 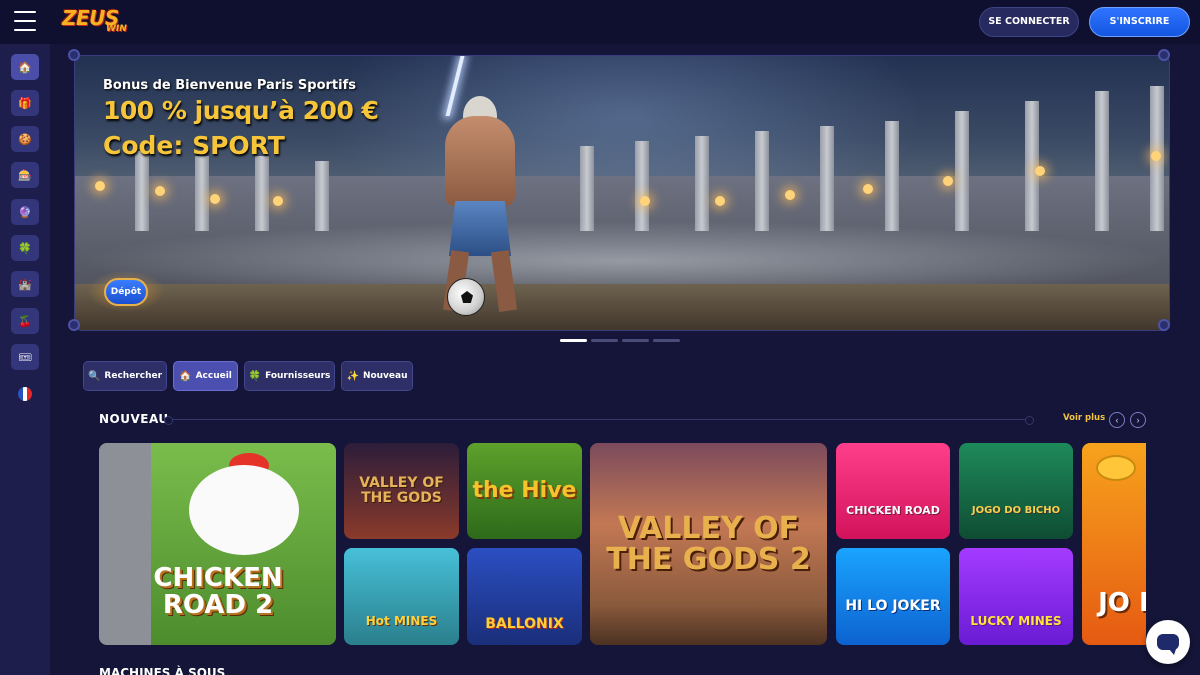 I want to click on tab-providers: 🍀 Fournisseurs, so click(x=289, y=376).